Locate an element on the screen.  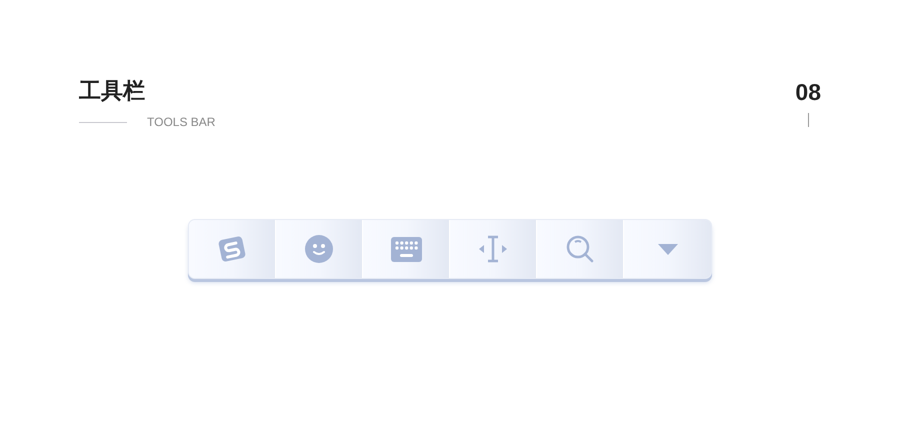
text-cursor-icon is located at coordinates (493, 249).